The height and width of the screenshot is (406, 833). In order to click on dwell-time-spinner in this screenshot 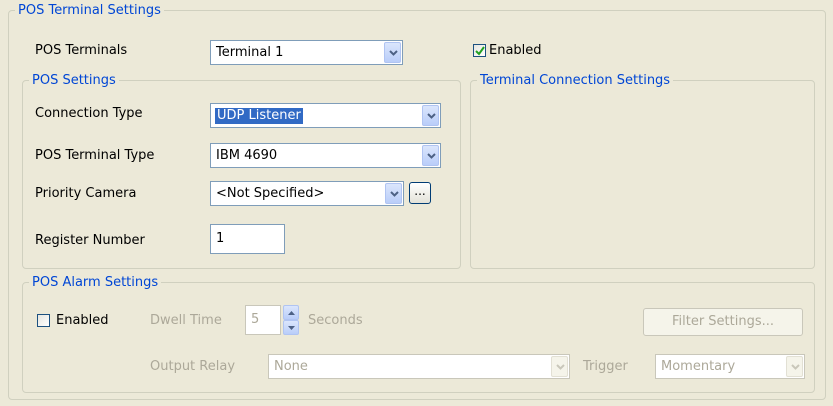, I will do `click(291, 320)`.